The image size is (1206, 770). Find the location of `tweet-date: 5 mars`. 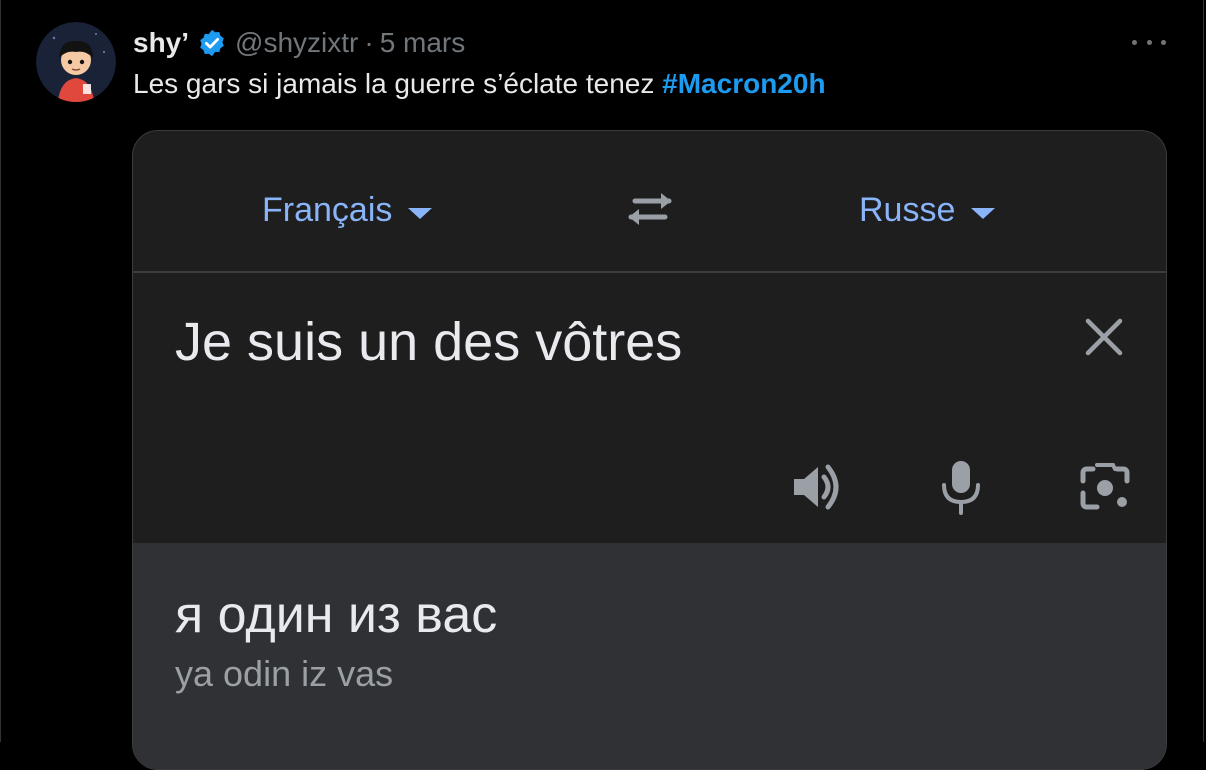

tweet-date: 5 mars is located at coordinates (423, 43).